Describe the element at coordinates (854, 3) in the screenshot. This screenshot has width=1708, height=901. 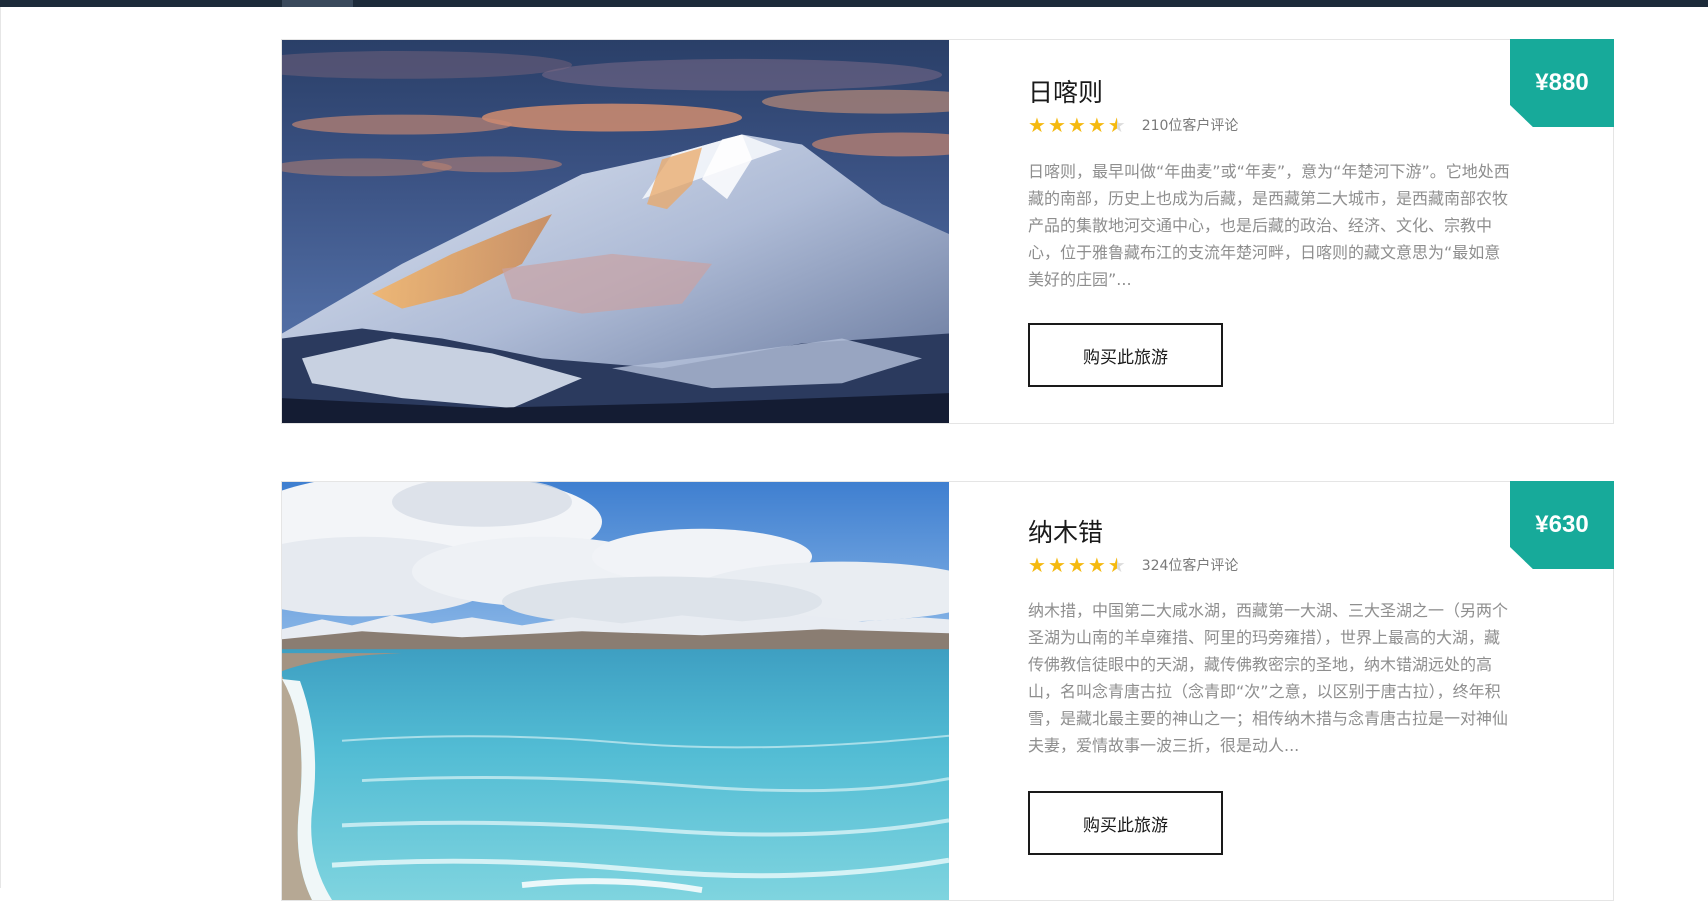
I see `top-nav-bar` at that location.